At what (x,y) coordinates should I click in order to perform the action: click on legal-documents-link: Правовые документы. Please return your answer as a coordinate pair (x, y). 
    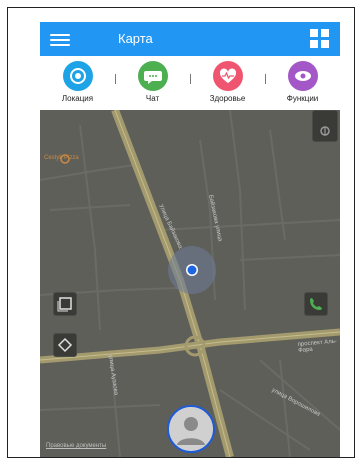
    Looking at the image, I should click on (76, 446).